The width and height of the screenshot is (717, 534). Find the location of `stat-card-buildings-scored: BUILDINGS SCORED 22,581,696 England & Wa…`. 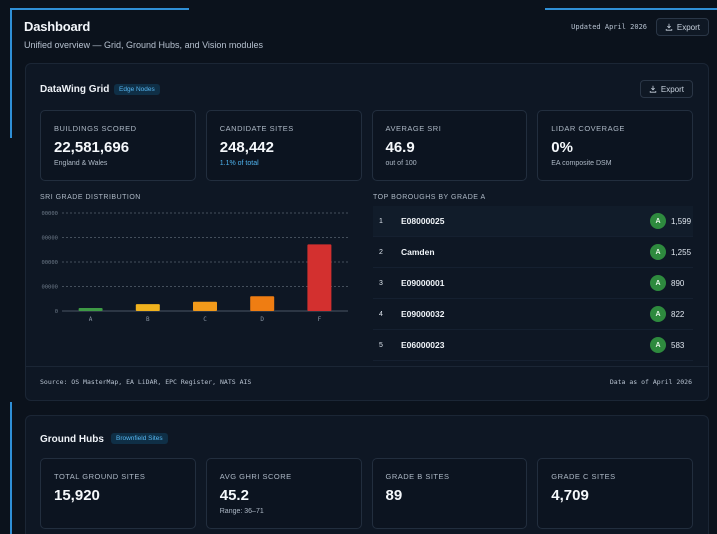

stat-card-buildings-scored: BUILDINGS SCORED 22,581,696 England & Wa… is located at coordinates (118, 145).